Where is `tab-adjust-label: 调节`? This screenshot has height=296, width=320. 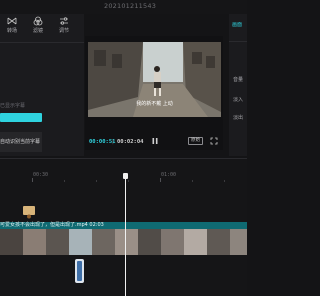 tab-adjust-label: 调节 is located at coordinates (63, 31).